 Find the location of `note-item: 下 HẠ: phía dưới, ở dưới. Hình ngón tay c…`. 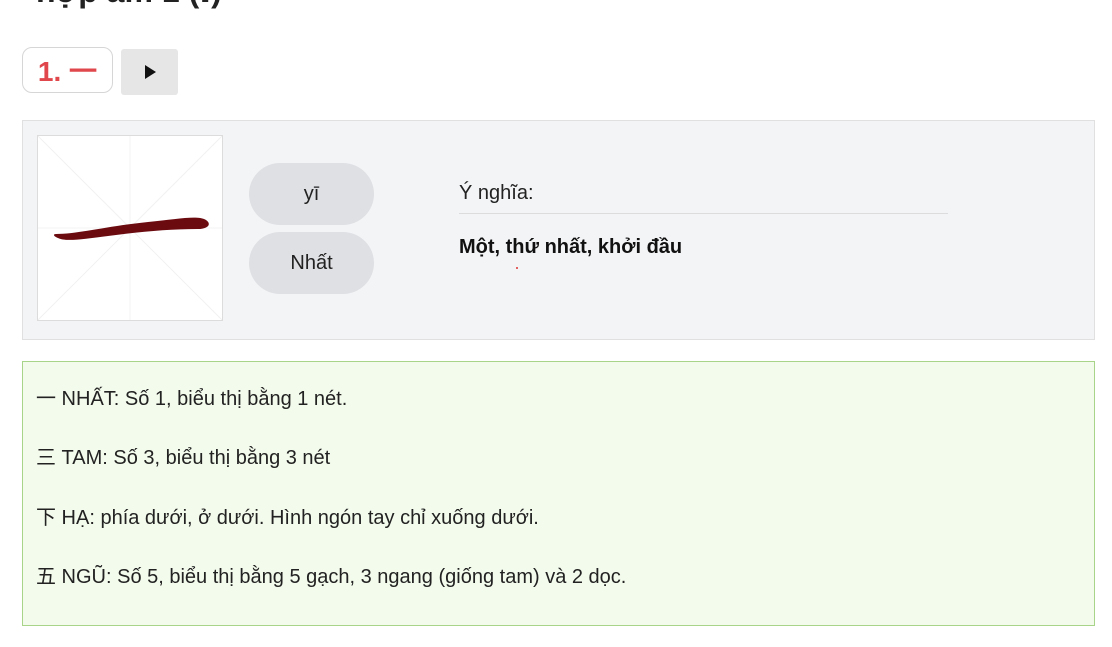

note-item: 下 HẠ: phía dưới, ở dưới. Hình ngón tay c… is located at coordinates (287, 515).